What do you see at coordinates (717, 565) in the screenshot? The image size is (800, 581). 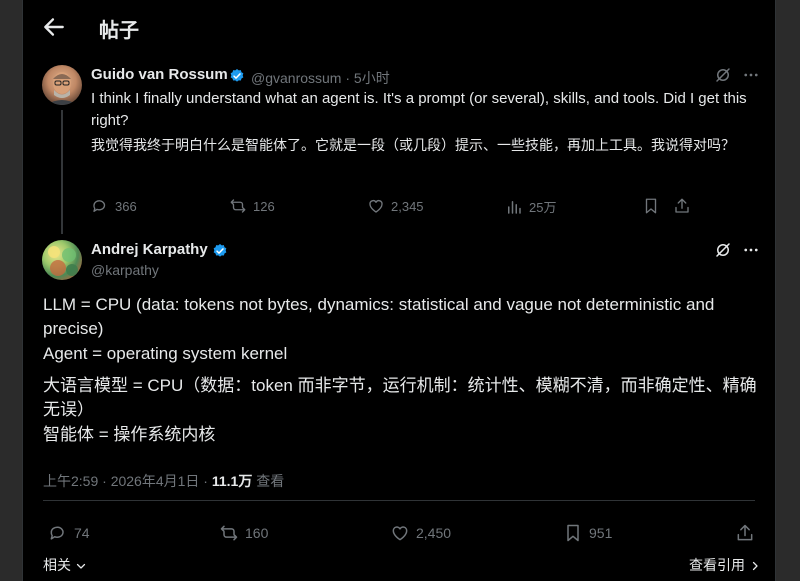 I see `view-quotes-label: 查看引用` at bounding box center [717, 565].